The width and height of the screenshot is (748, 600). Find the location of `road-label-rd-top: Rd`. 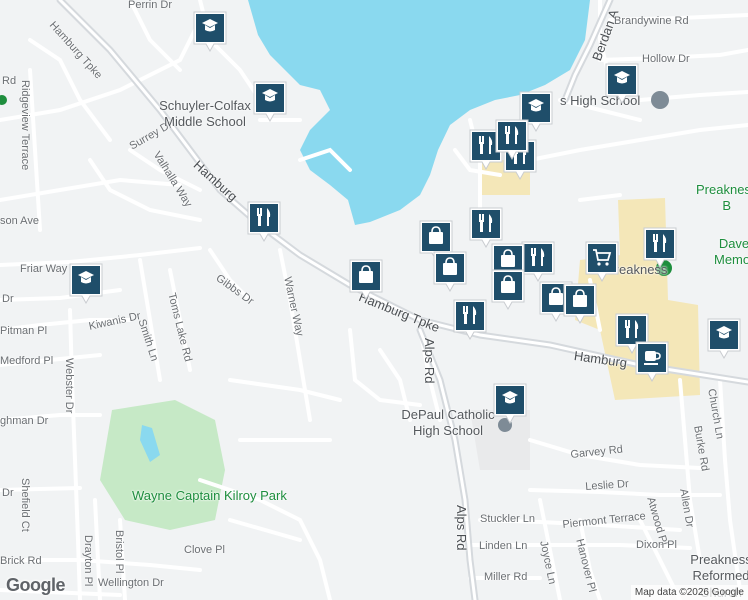

road-label-rd-top: Rd is located at coordinates (9, 81).